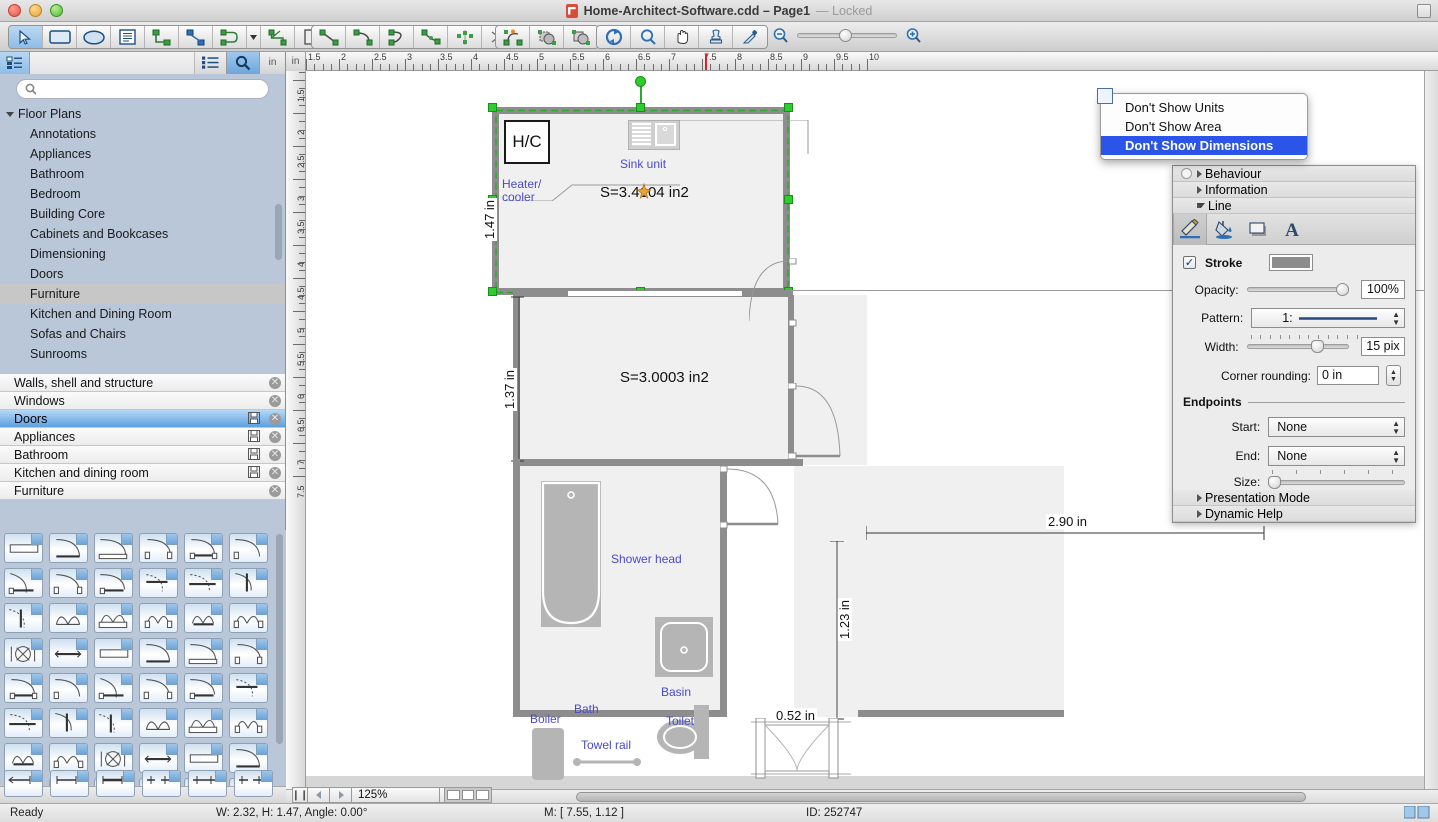 The height and width of the screenshot is (822, 1438). I want to click on sink-unit-symbol, so click(654, 135).